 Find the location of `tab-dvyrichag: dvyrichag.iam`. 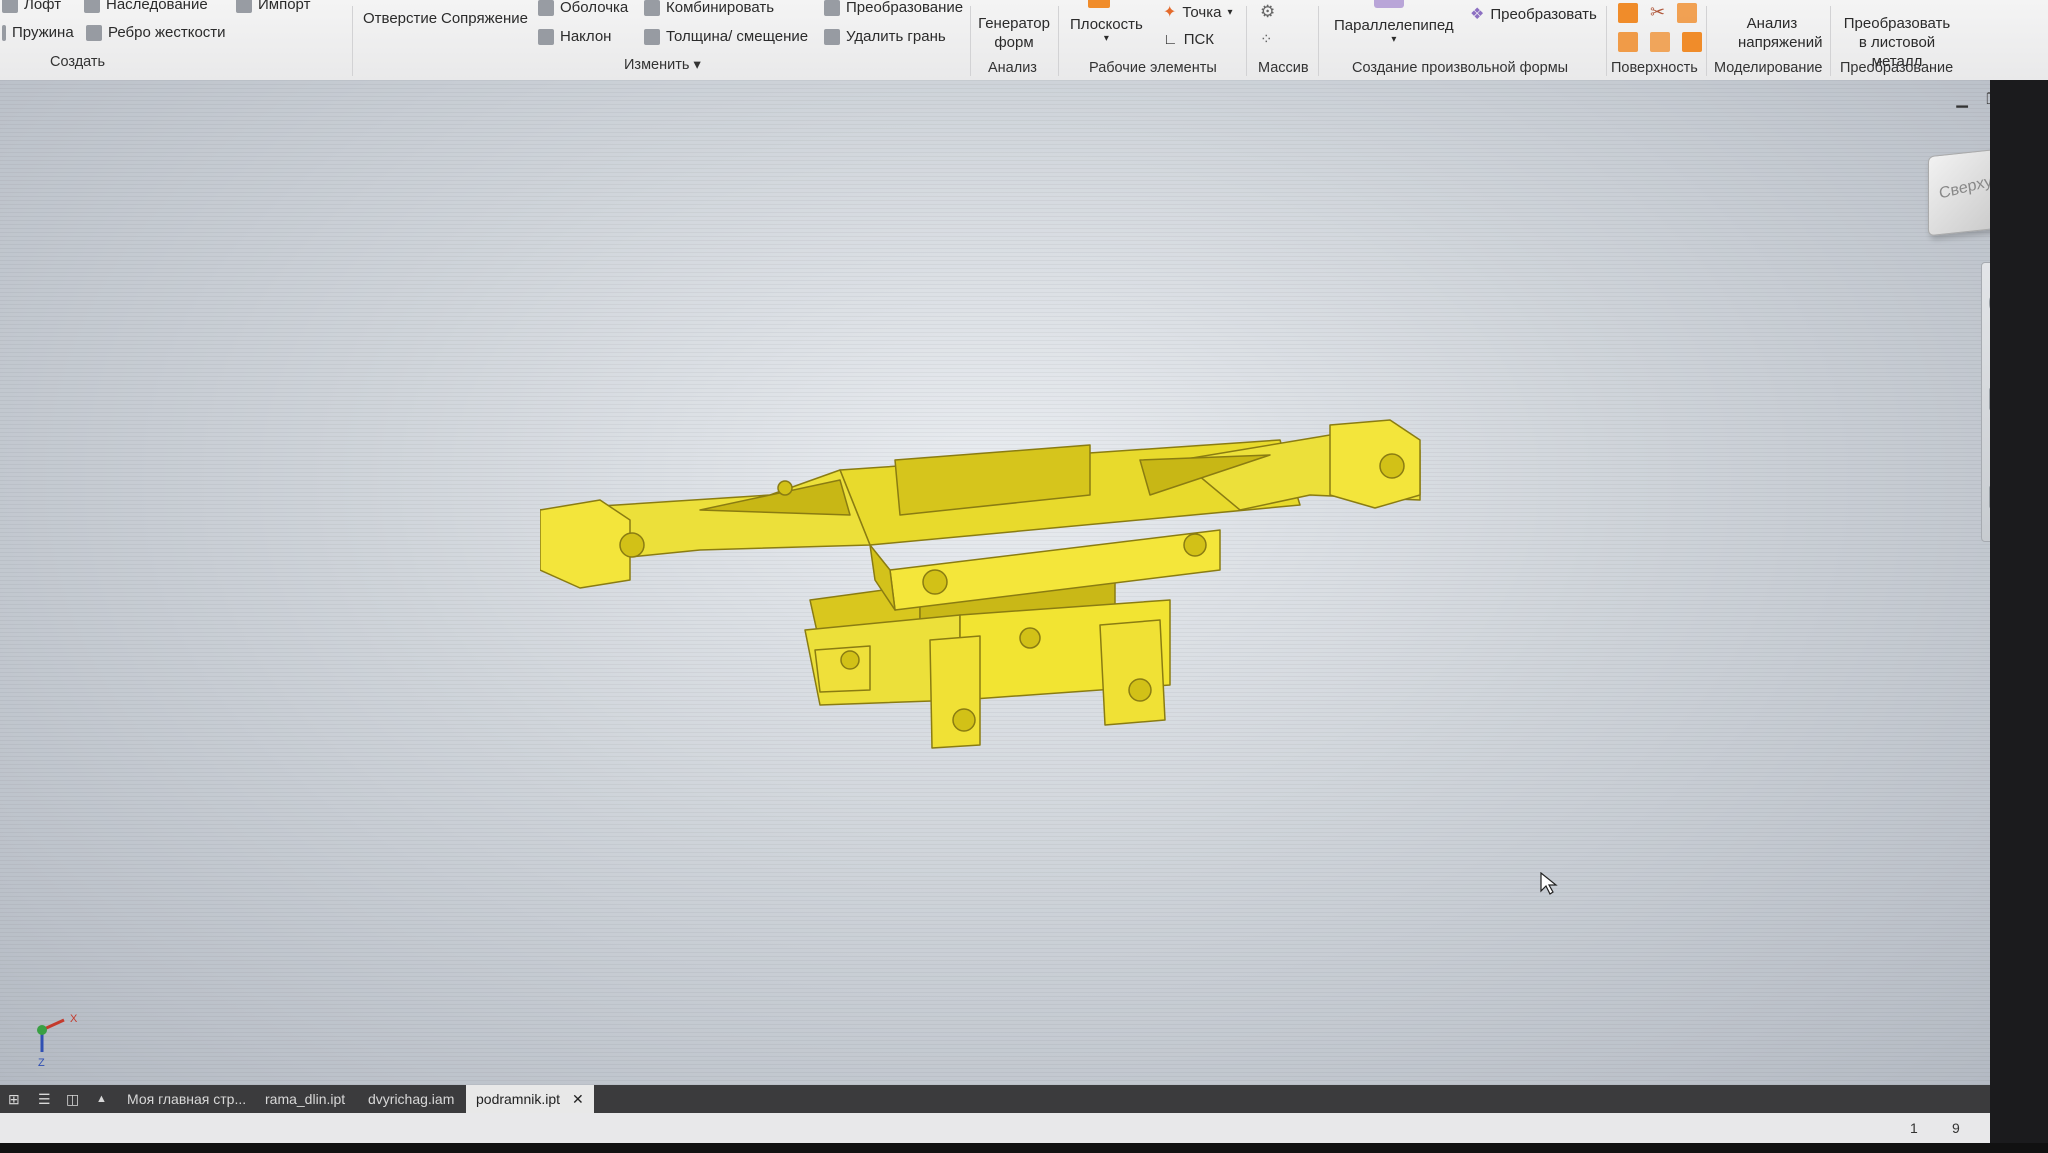

tab-dvyrichag: dvyrichag.iam is located at coordinates (411, 1099).